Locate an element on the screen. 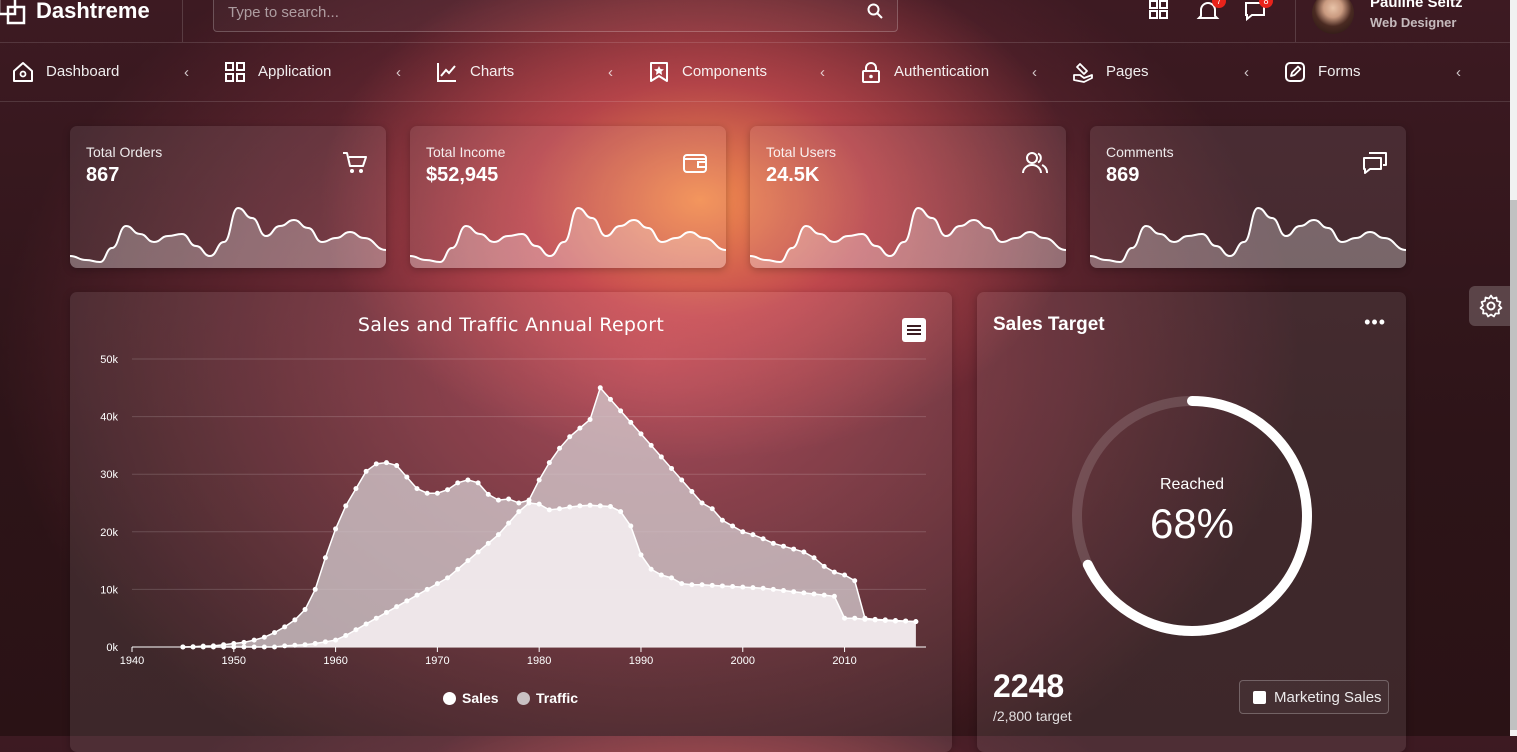 The image size is (1517, 752). nav-label: Pages is located at coordinates (1127, 71).